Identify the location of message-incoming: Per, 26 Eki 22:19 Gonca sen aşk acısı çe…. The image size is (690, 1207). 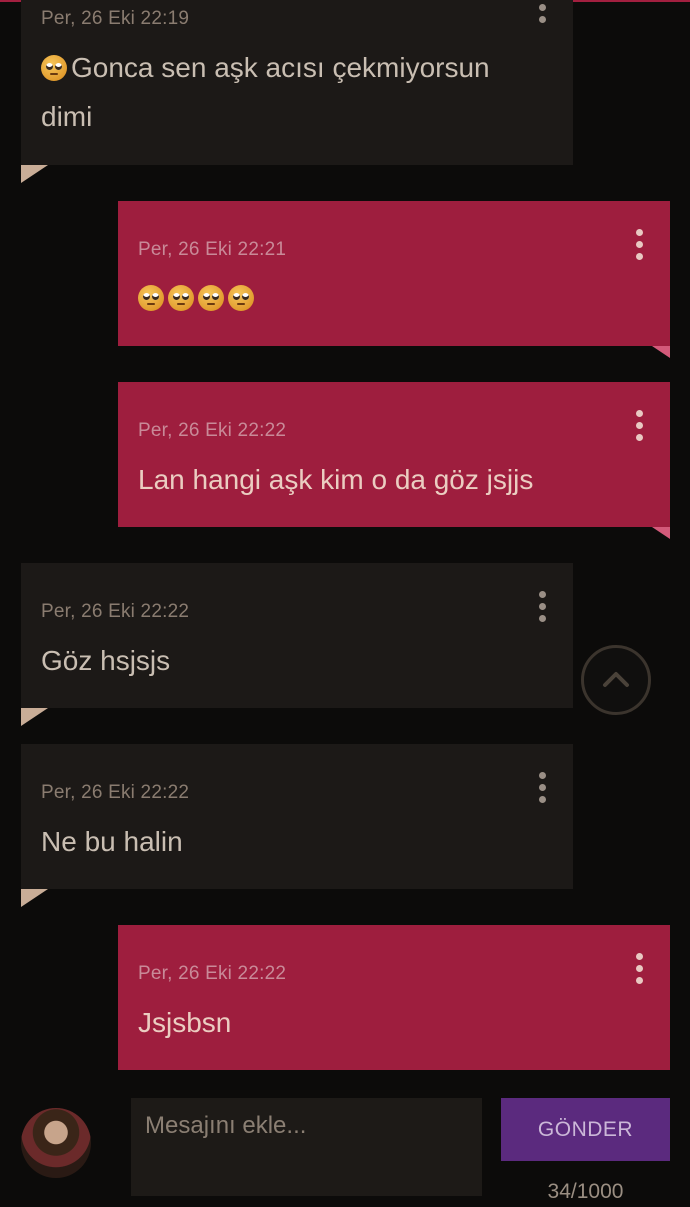
(297, 91).